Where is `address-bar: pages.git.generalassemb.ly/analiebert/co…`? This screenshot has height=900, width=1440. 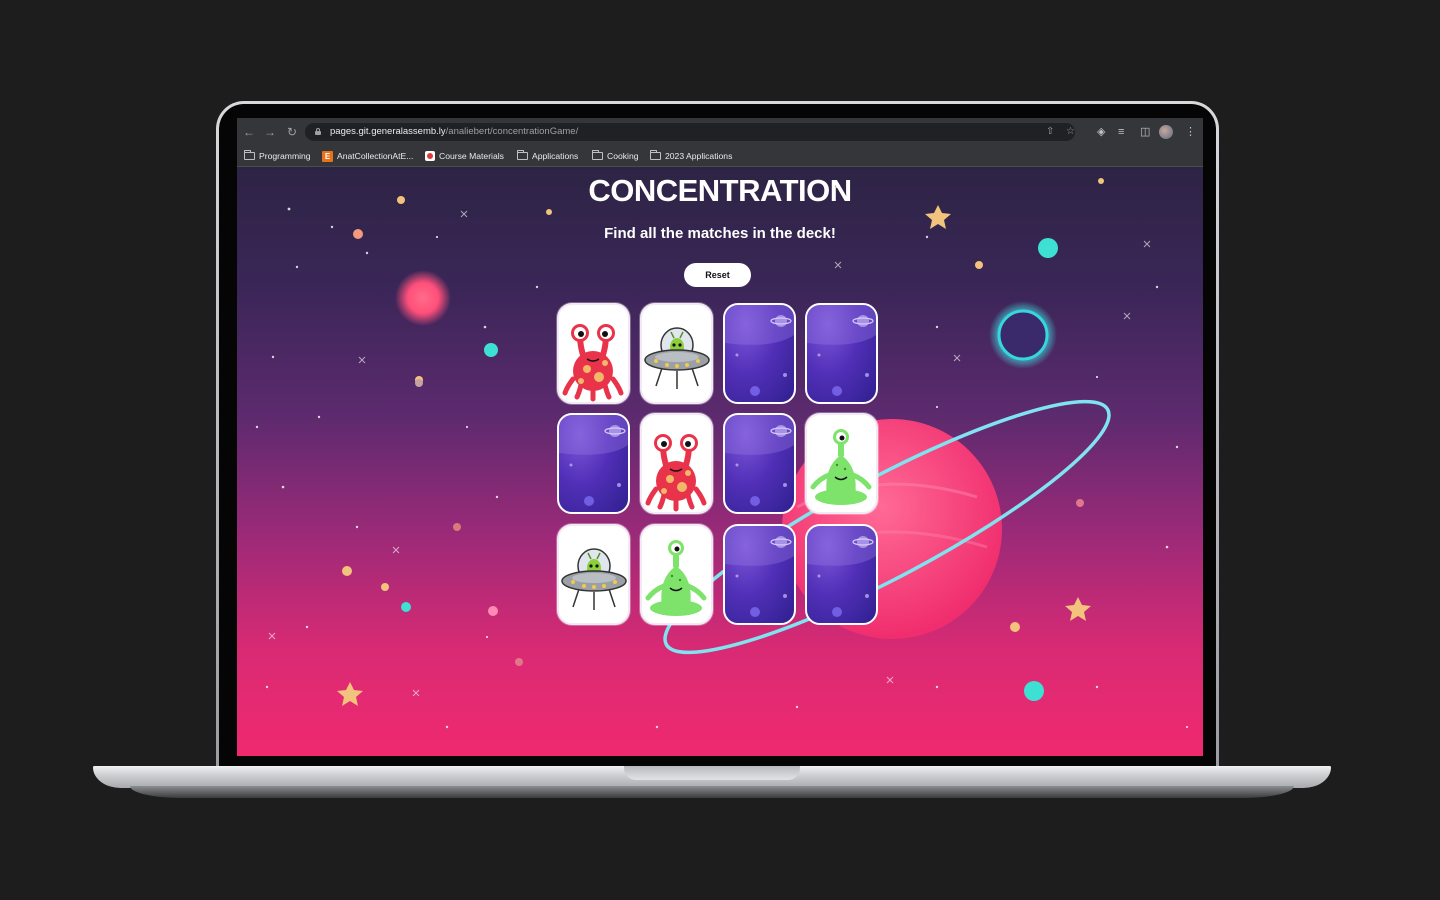 address-bar: pages.git.generalassemb.ly/analiebert/co… is located at coordinates (690, 132).